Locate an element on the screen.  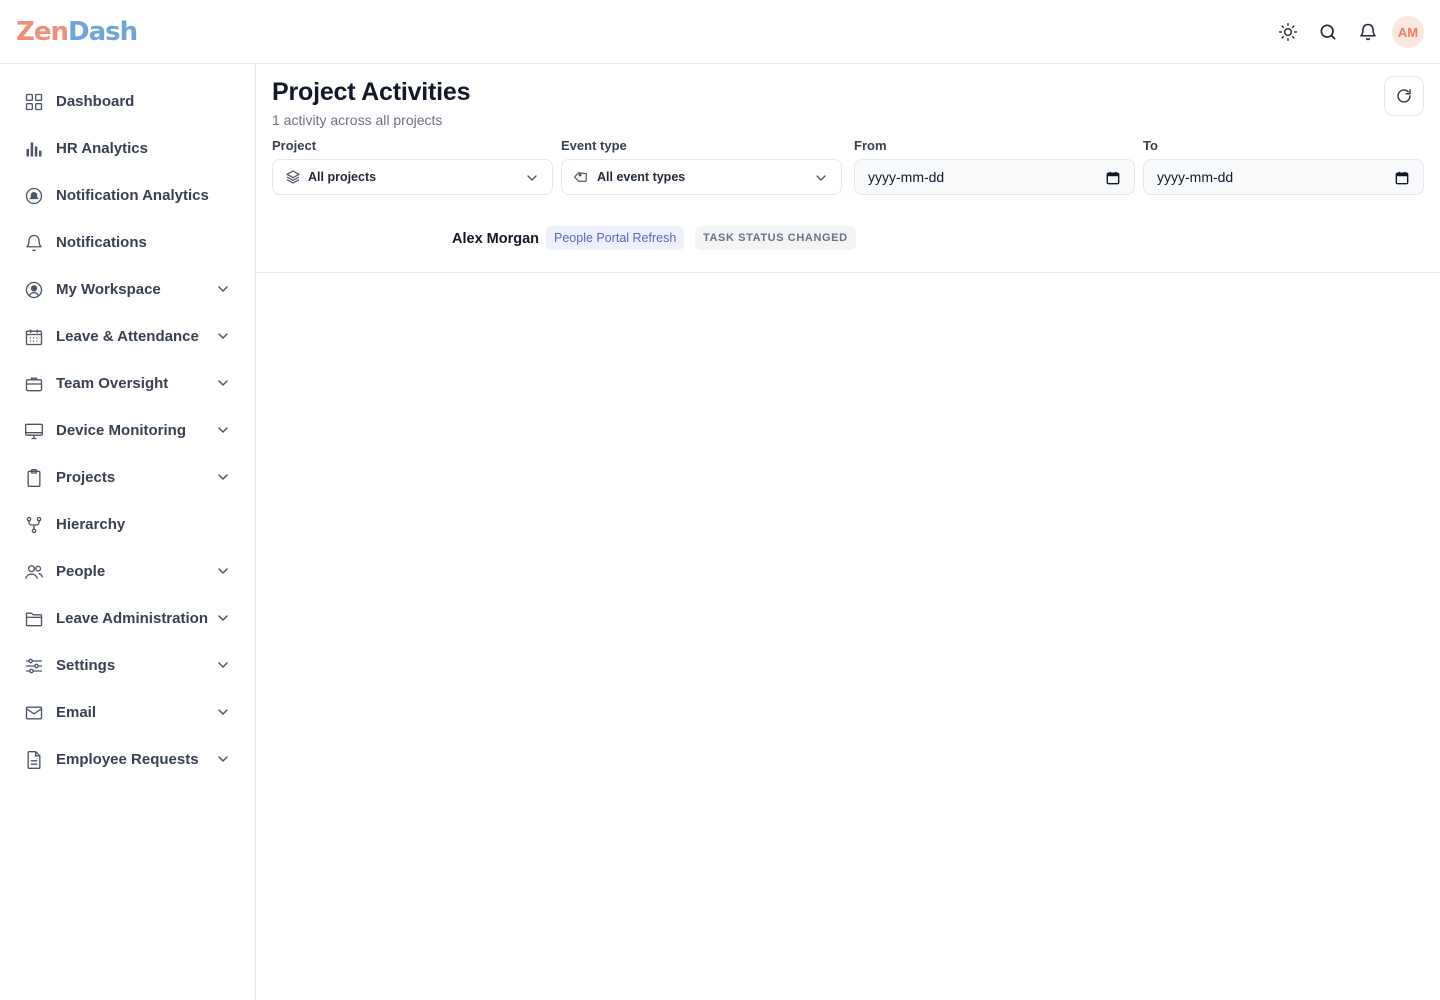
from-date-filter: From yyyy-mm-dd is located at coordinates (994, 166).